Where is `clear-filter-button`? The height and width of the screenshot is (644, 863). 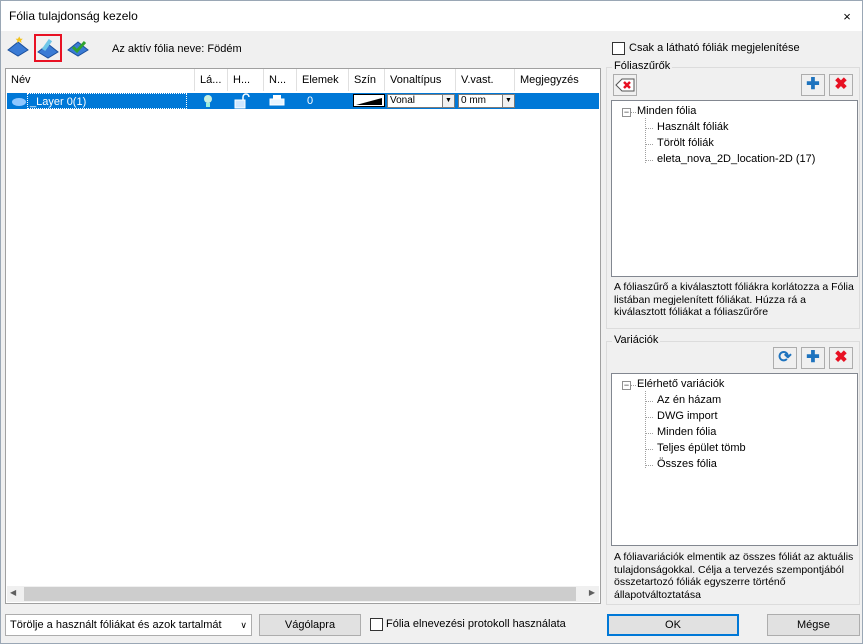 clear-filter-button is located at coordinates (625, 85).